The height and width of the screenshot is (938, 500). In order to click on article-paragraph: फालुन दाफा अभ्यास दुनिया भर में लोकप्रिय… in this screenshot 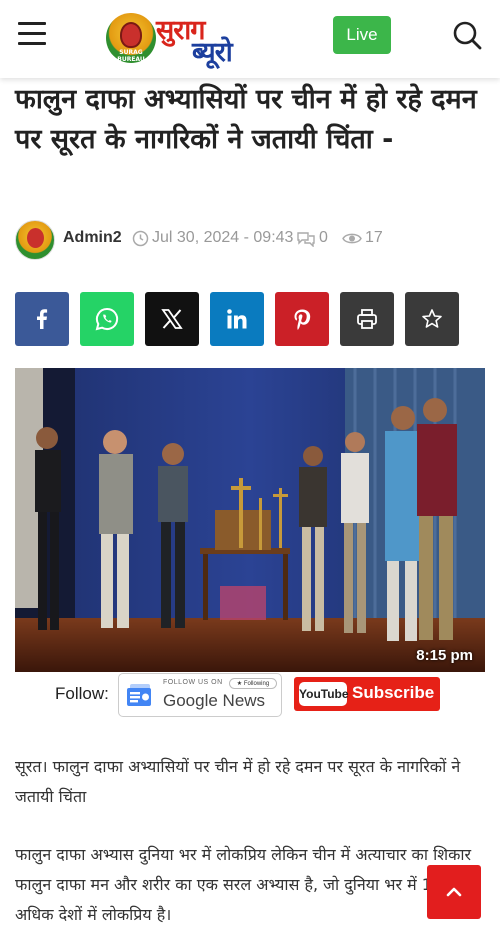, I will do `click(243, 884)`.